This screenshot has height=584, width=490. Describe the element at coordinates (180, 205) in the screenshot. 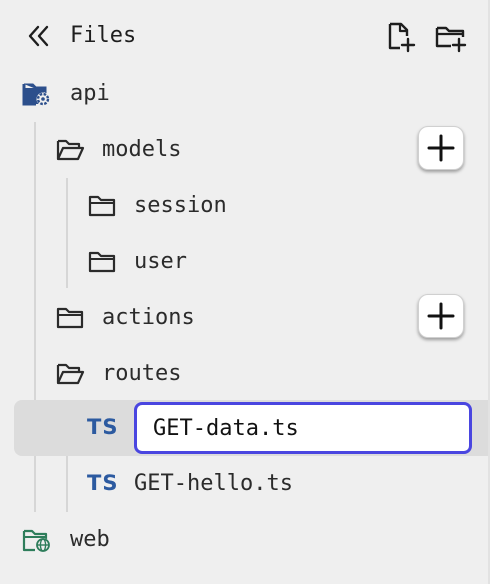

I see `tree-item-label: session` at that location.